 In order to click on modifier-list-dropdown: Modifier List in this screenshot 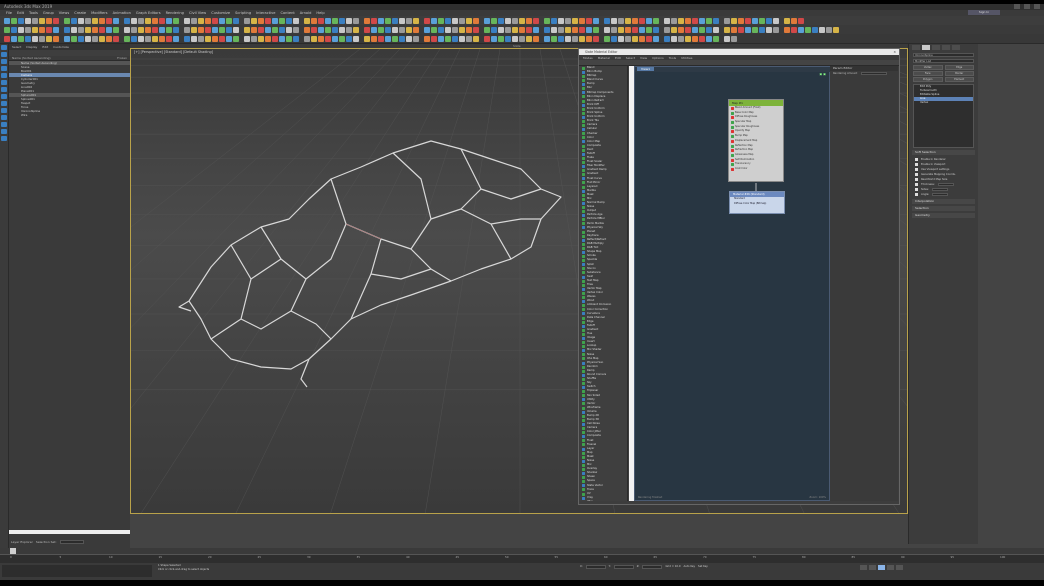, I will do `click(943, 61)`.